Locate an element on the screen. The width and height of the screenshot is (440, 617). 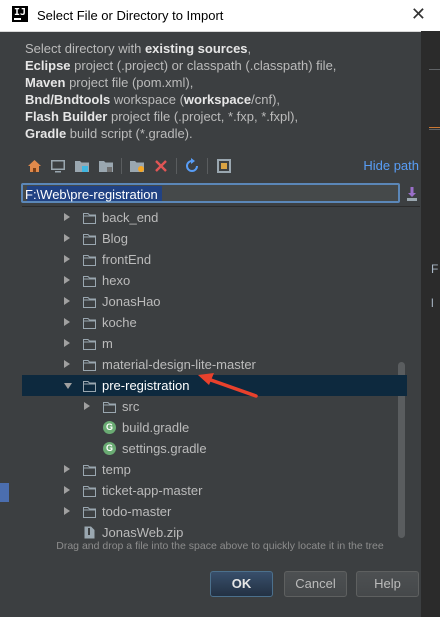
tree-row-label: frontEnd is located at coordinates (127, 259).